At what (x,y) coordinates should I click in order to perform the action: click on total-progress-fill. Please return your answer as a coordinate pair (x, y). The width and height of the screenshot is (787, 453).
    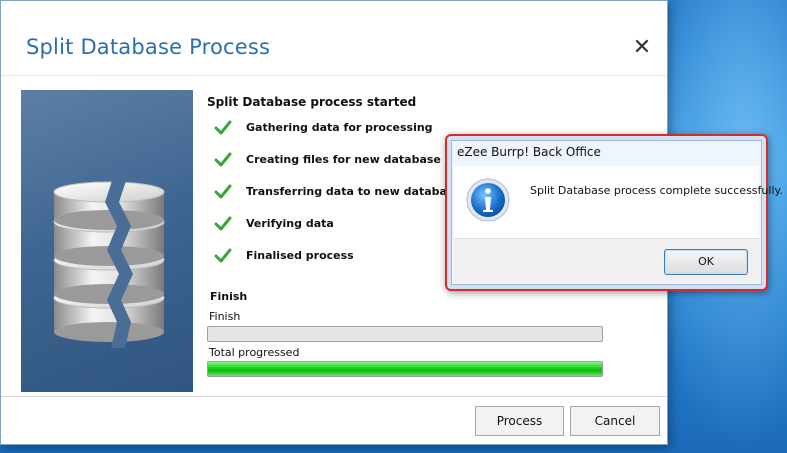
    Looking at the image, I should click on (405, 369).